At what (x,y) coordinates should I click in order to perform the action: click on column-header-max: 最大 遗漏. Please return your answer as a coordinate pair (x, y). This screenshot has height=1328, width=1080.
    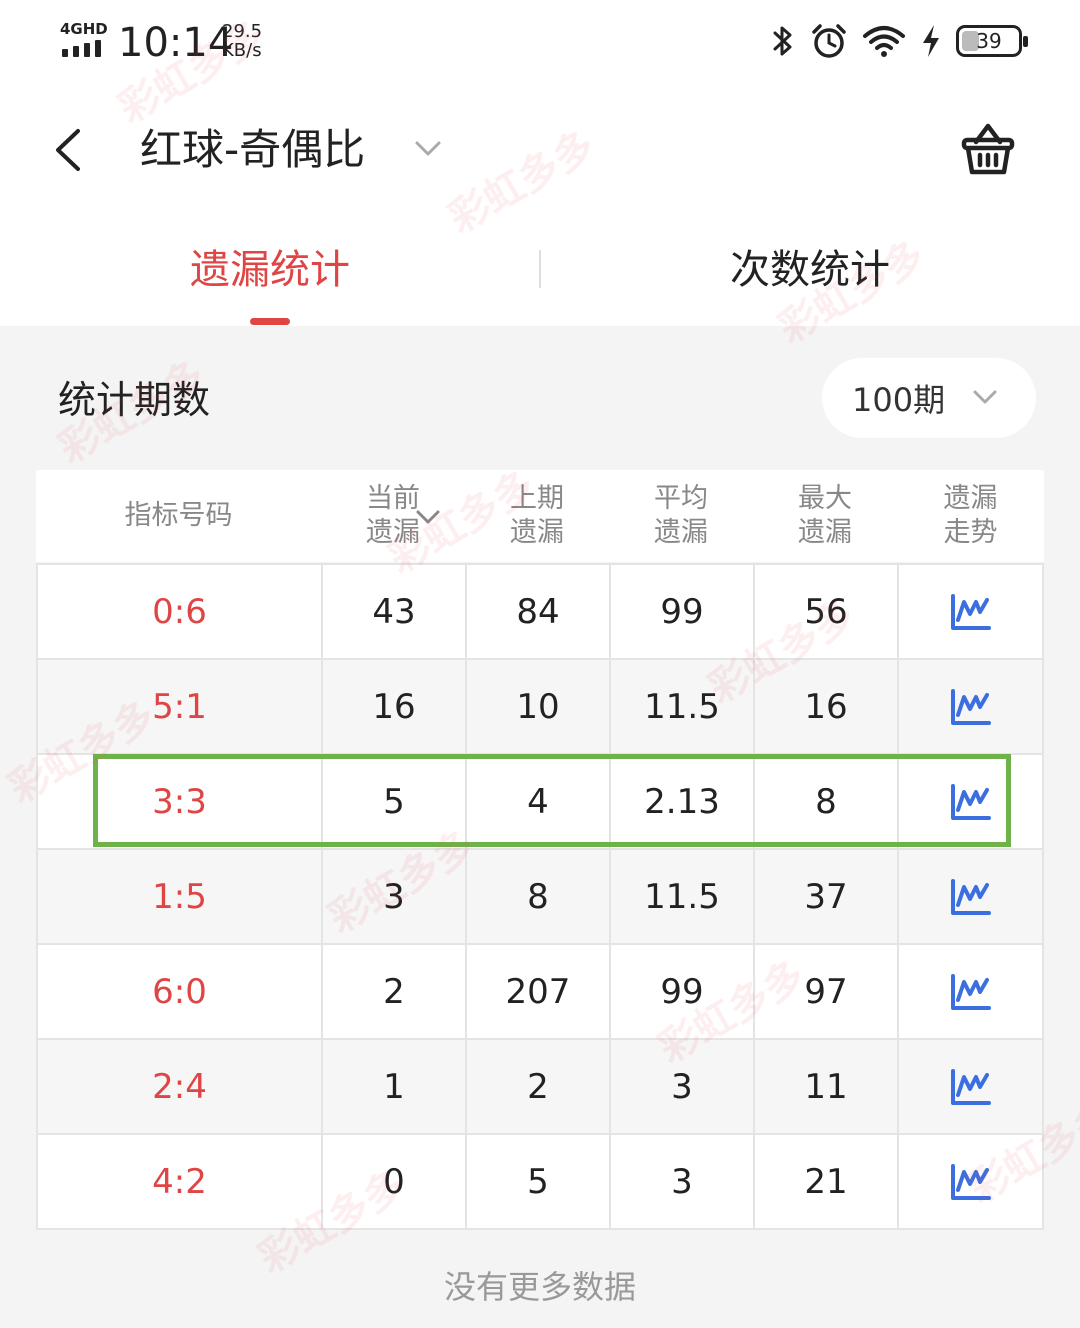
    Looking at the image, I should click on (825, 515).